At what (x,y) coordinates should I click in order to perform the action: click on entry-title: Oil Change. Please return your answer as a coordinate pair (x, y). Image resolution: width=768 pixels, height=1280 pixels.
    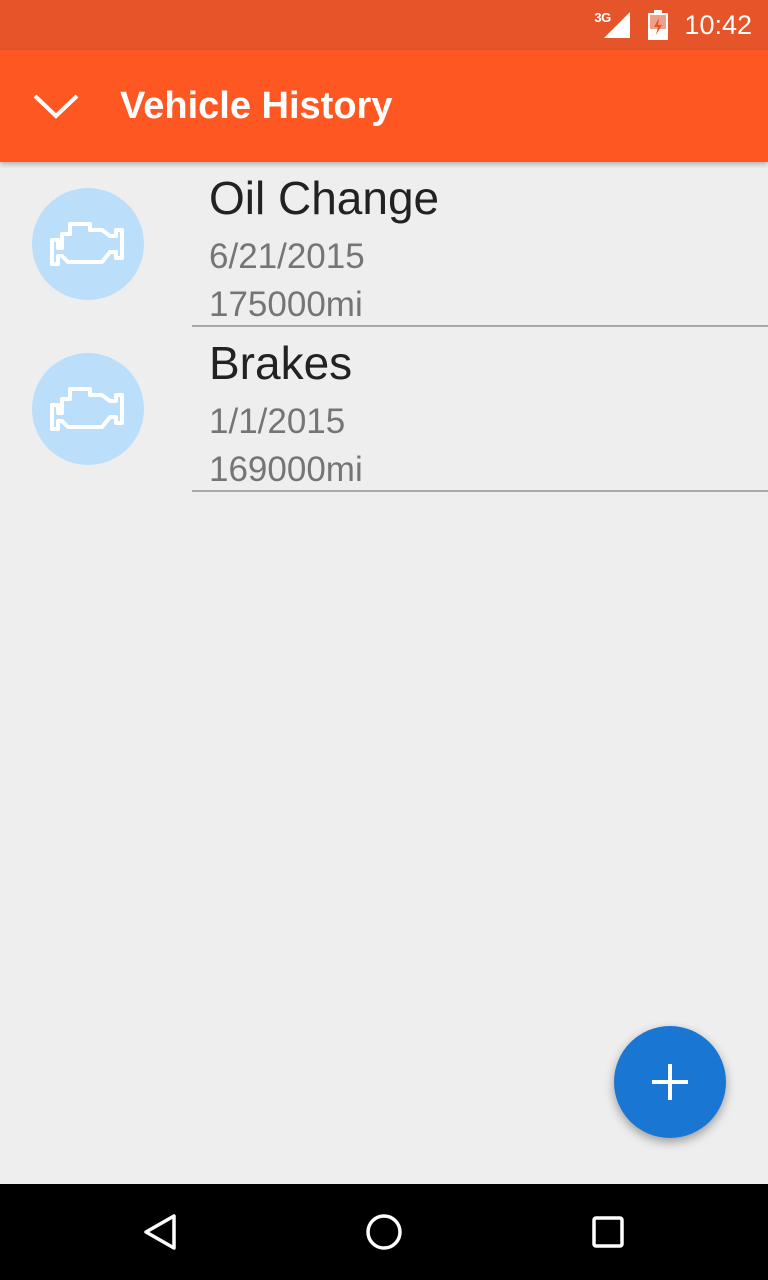
    Looking at the image, I should click on (324, 198).